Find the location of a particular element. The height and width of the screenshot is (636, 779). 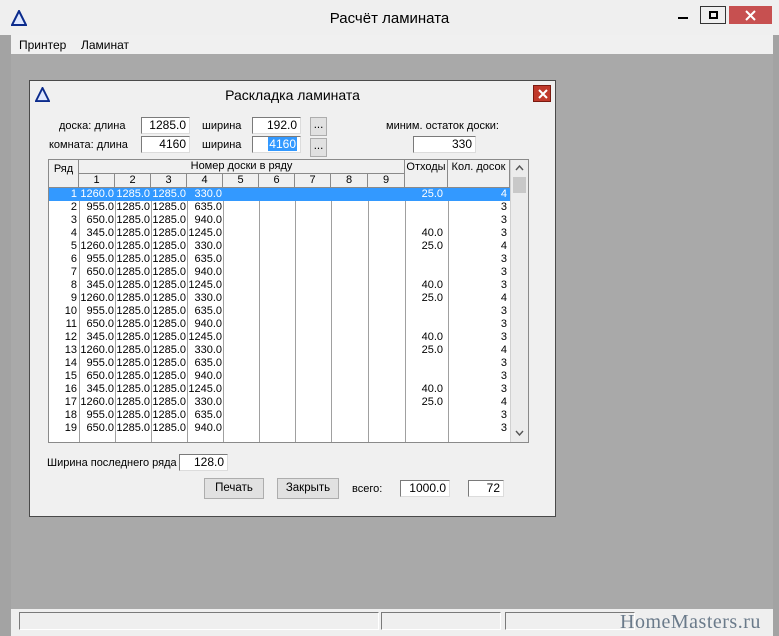

min-rest-field: 330 is located at coordinates (444, 144).